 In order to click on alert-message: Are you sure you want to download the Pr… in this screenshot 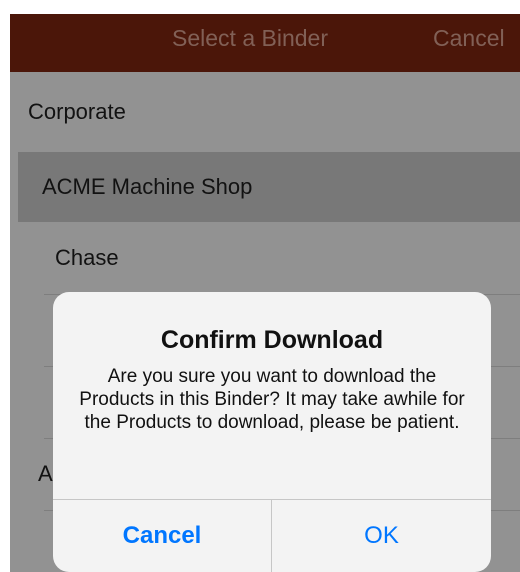, I will do `click(272, 399)`.